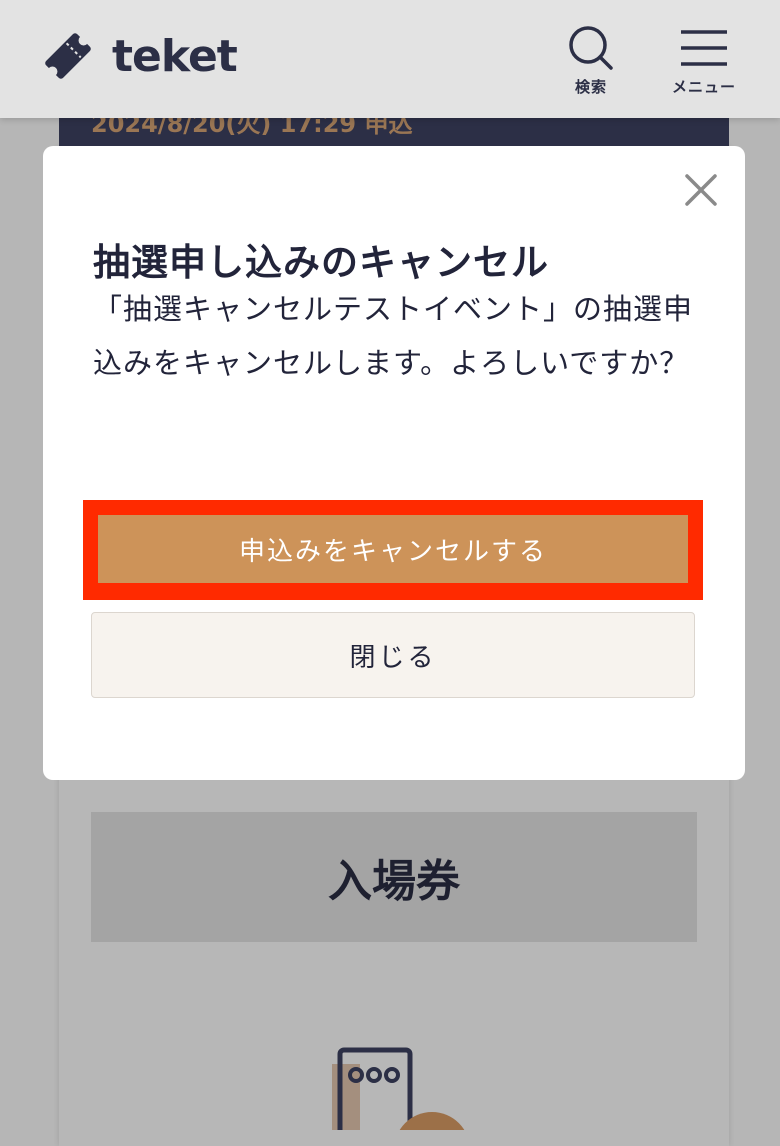  I want to click on dialog-message: 「抽選キャンセルテストイベント」の抽選申込みをキャンセルします。よろしいですか？, so click(393, 336).